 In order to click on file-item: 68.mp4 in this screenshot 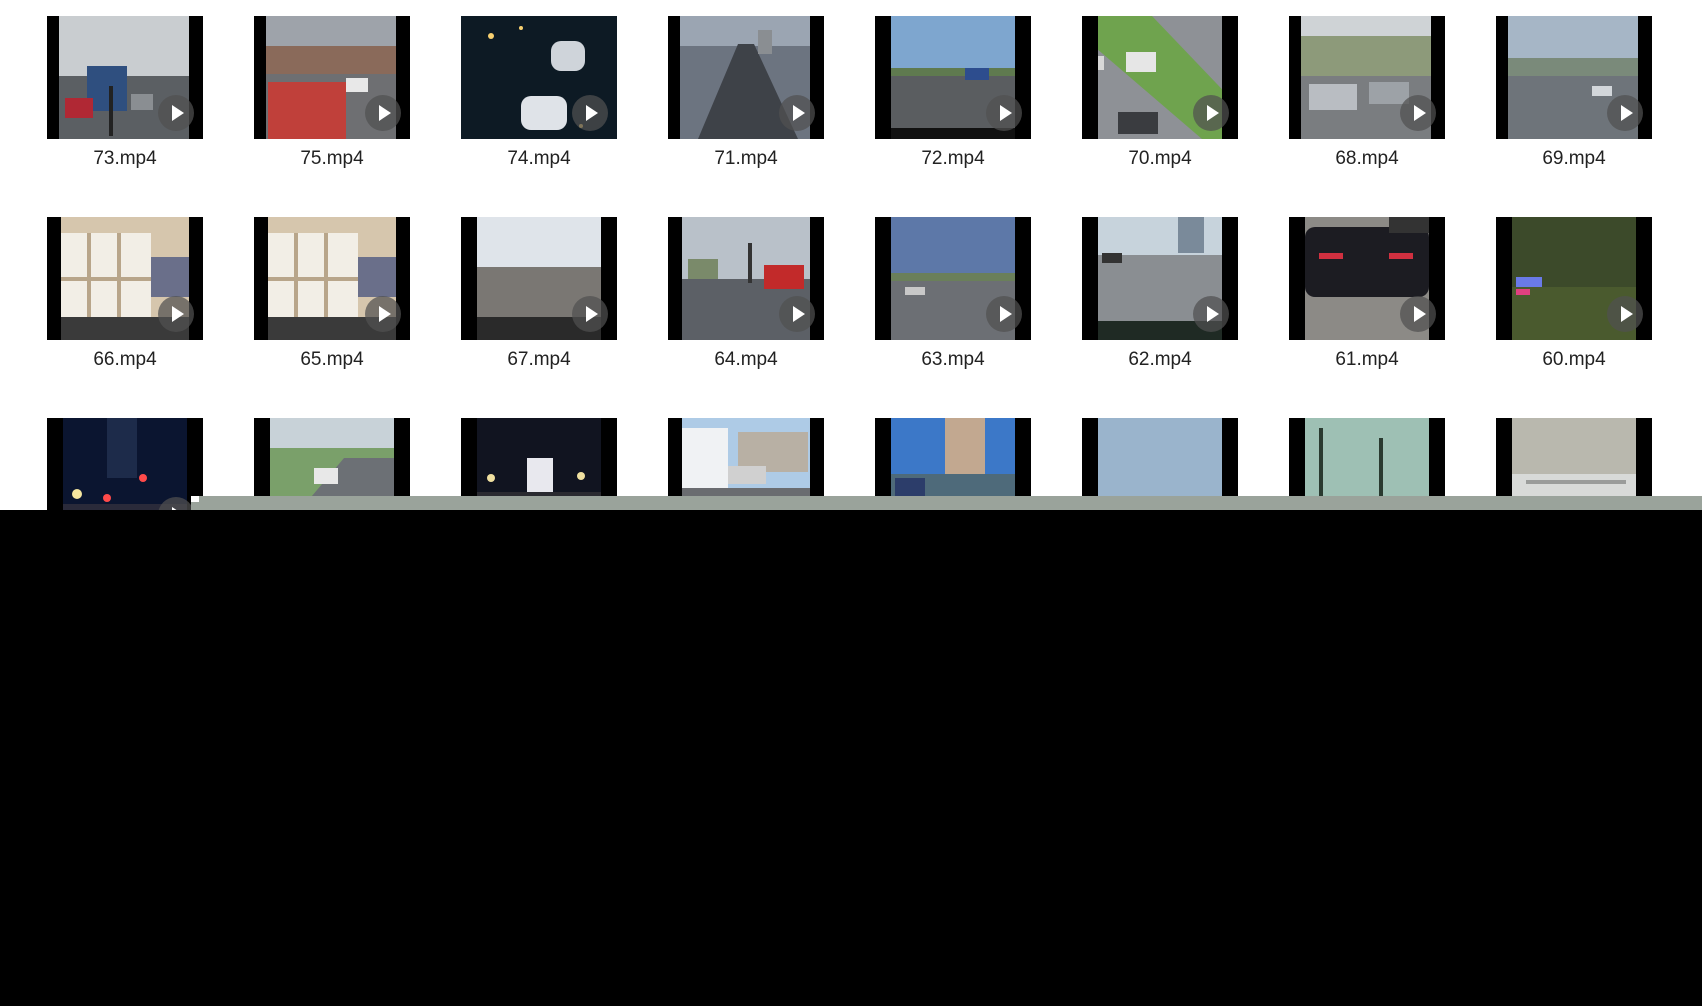, I will do `click(1367, 108)`.